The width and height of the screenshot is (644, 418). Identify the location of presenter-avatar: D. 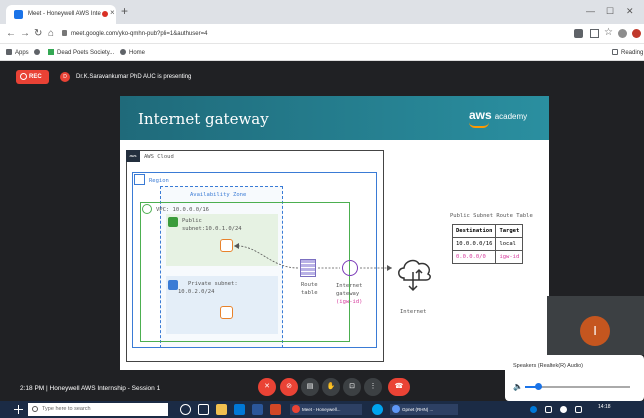
(65, 77).